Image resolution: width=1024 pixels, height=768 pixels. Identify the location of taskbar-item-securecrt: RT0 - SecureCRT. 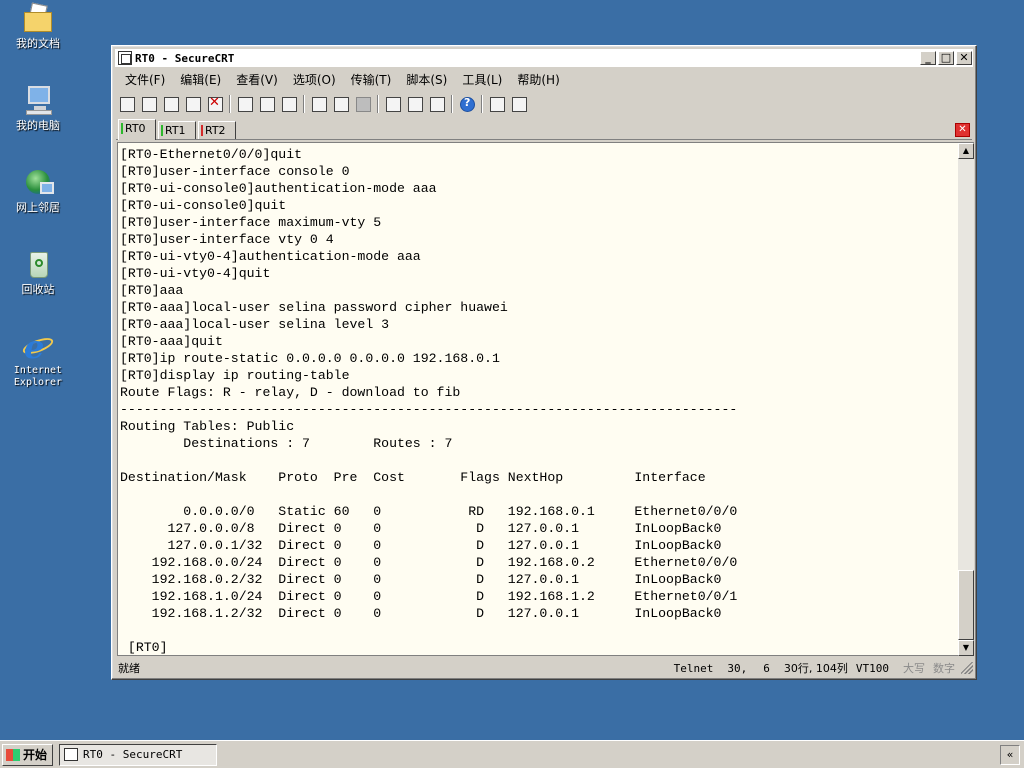
(138, 754).